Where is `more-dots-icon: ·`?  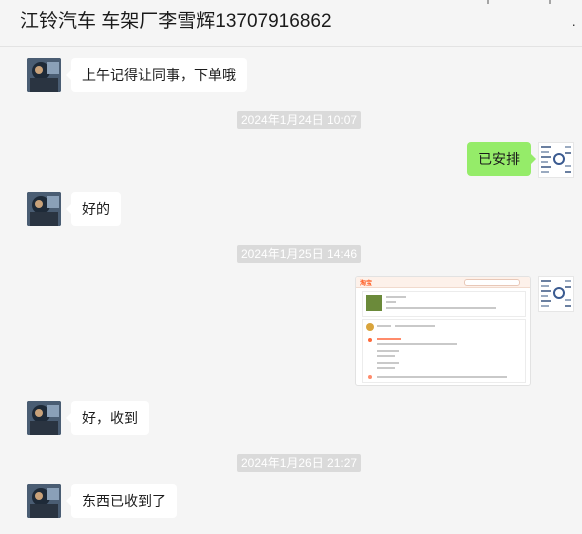
more-dots-icon: · is located at coordinates (573, 24).